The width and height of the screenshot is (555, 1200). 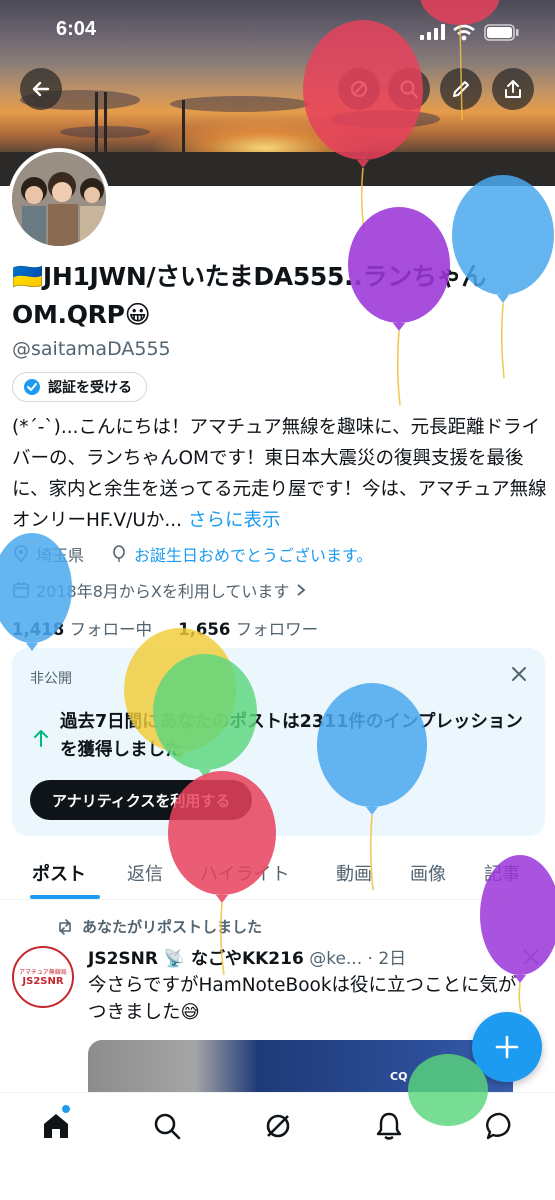 What do you see at coordinates (300, 1070) in the screenshot?
I see `post-image: CQ` at bounding box center [300, 1070].